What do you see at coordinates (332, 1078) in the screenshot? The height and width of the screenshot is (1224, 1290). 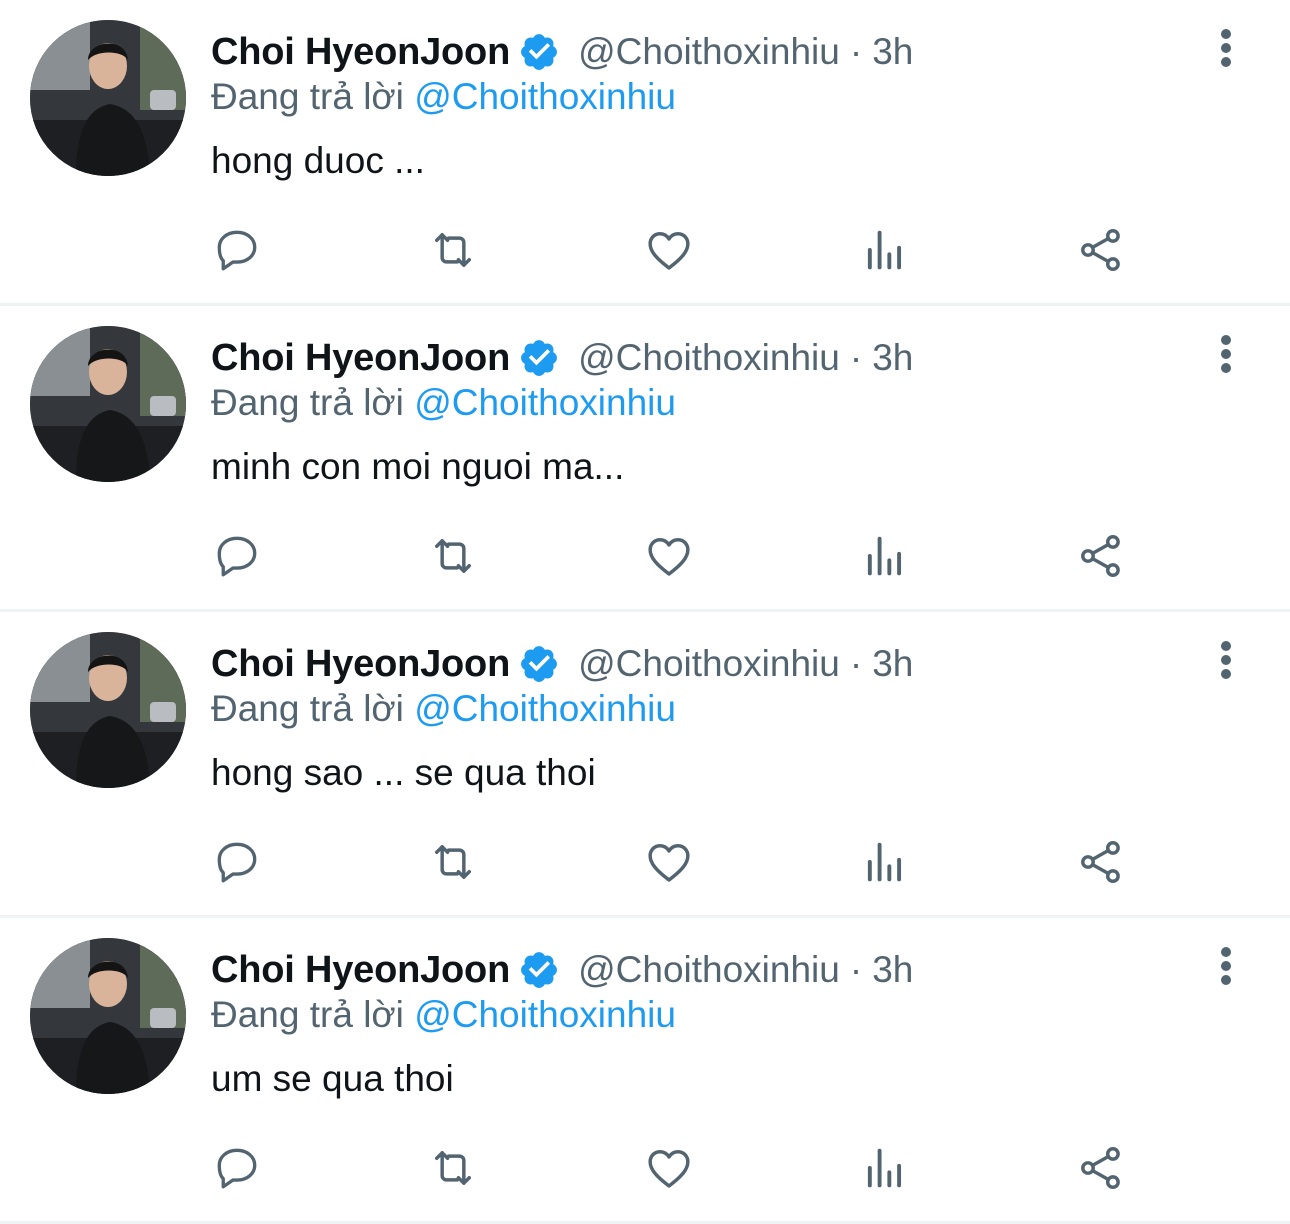 I see `tweet-text: um se qua thoi` at bounding box center [332, 1078].